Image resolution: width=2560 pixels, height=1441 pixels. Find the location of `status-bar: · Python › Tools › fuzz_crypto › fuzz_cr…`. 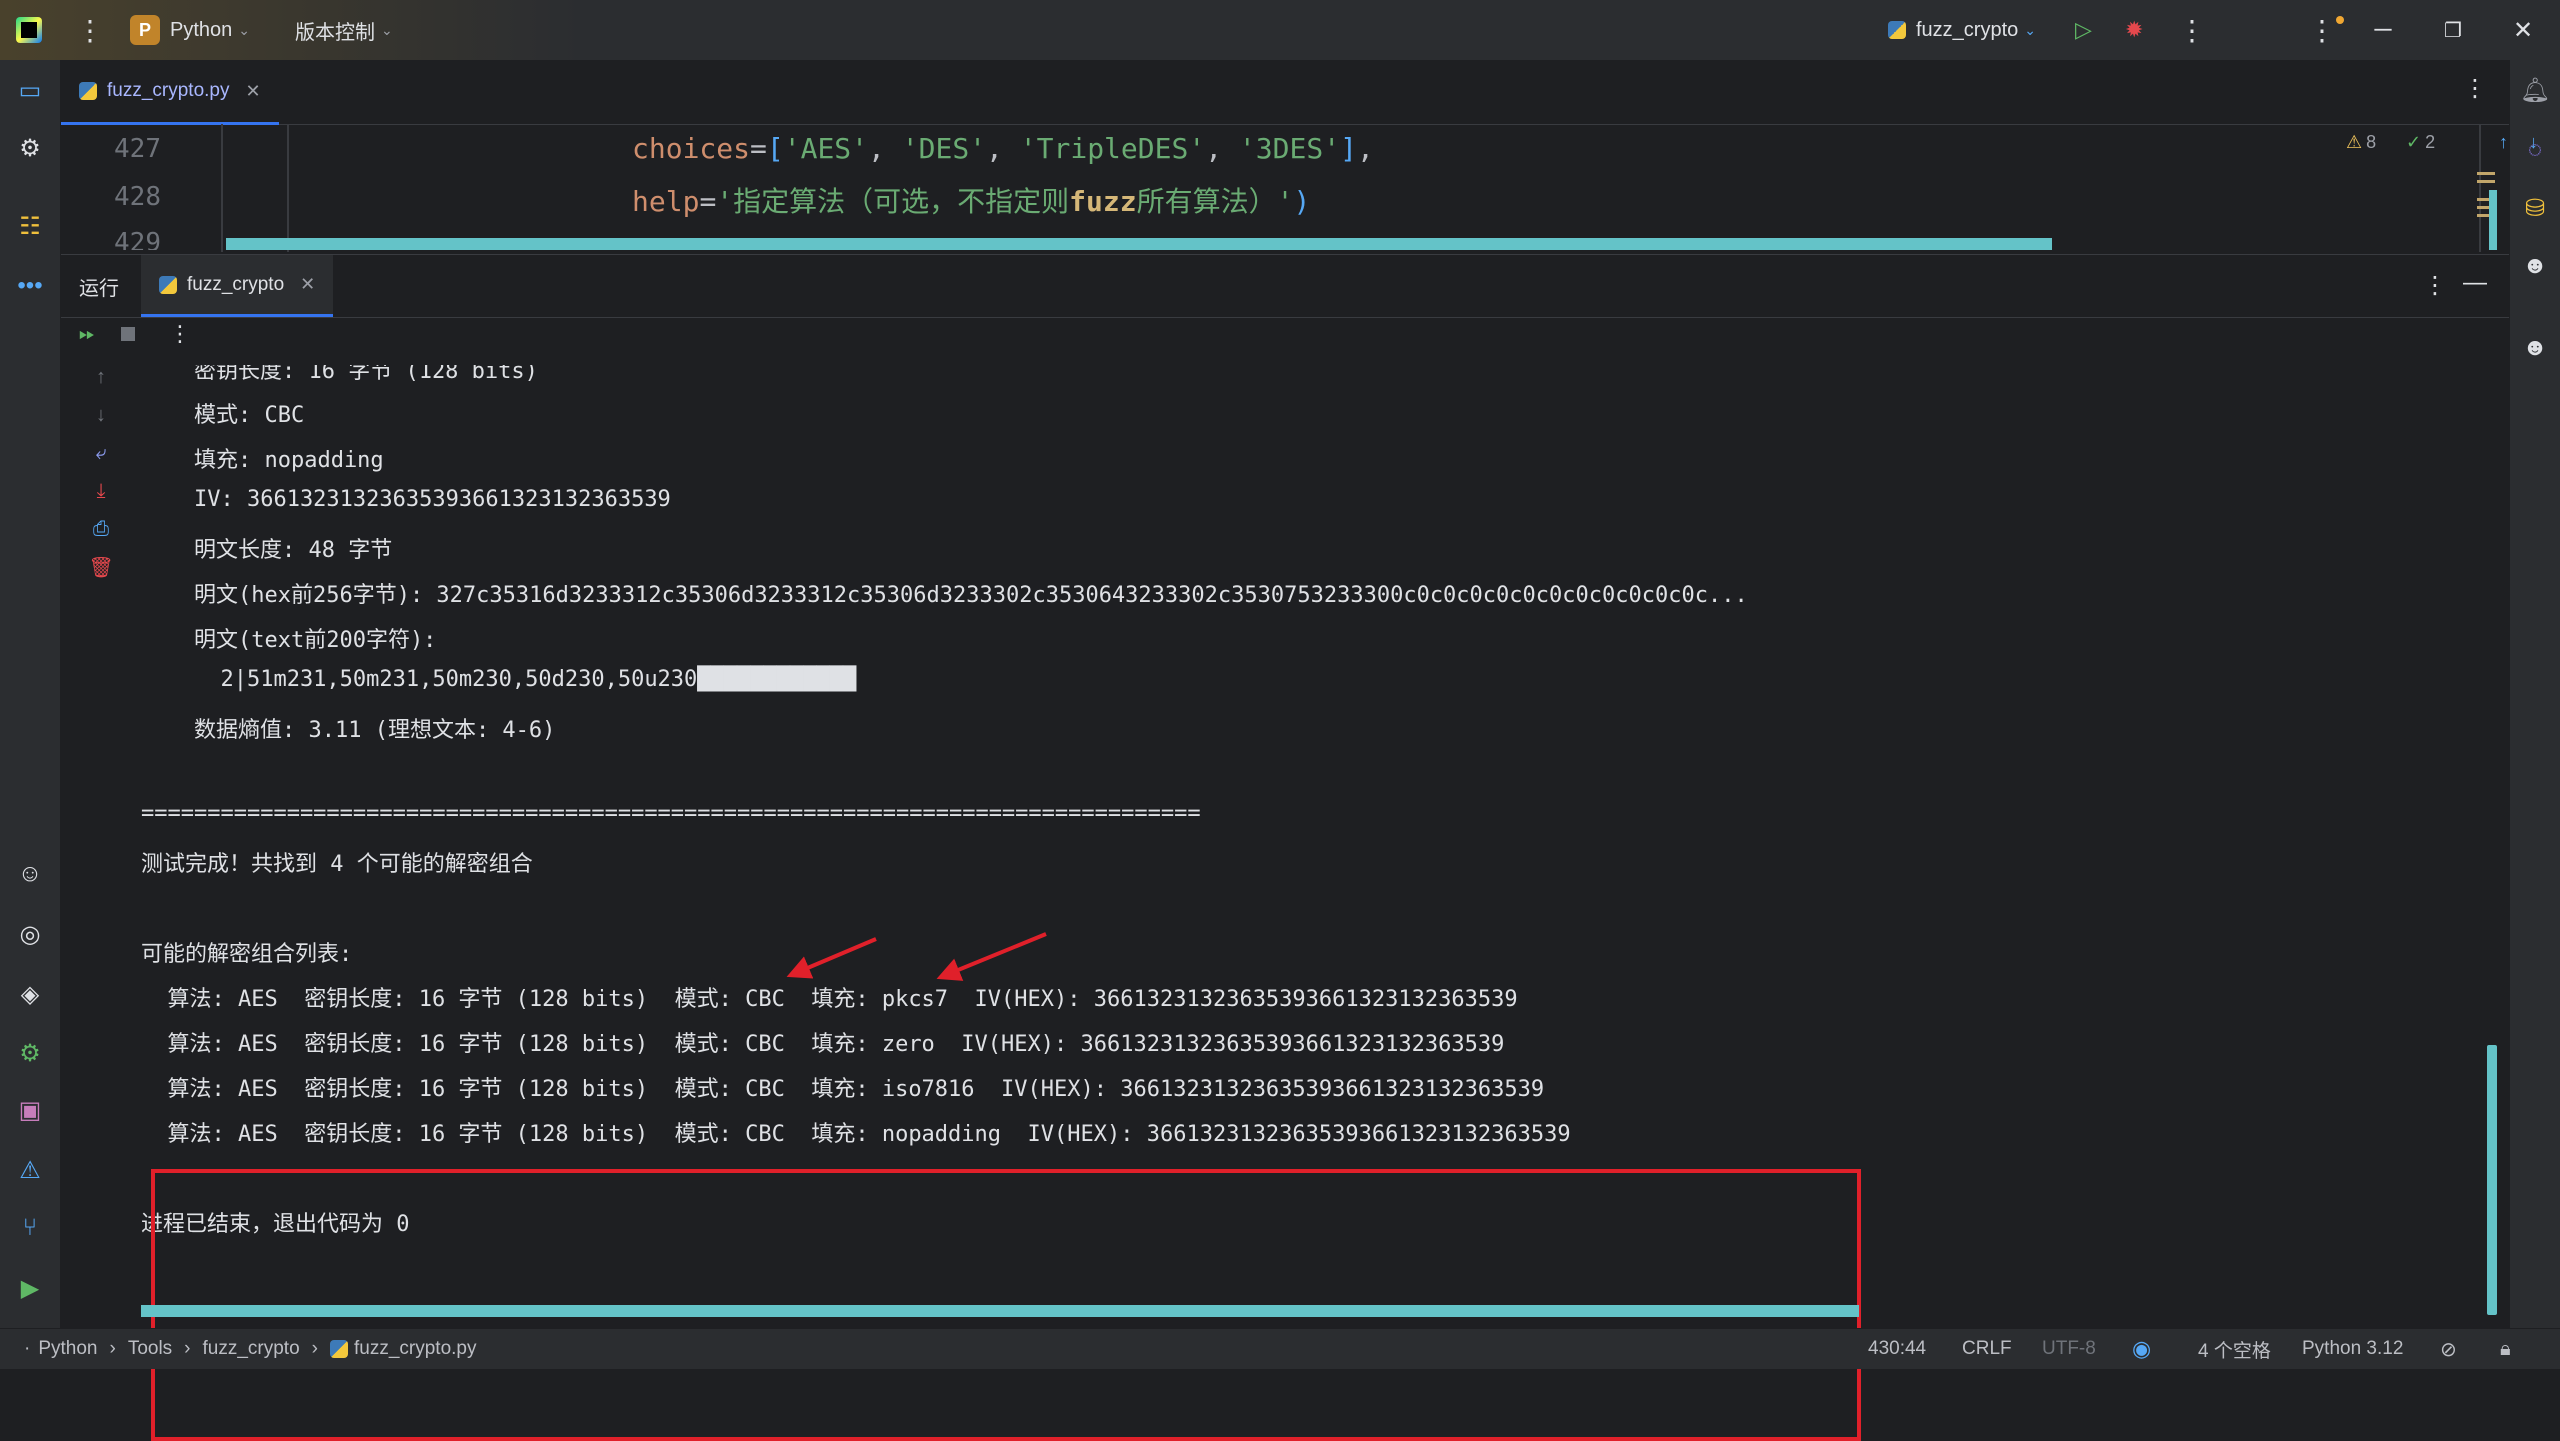

status-bar: · Python › Tools › fuzz_crypto › fuzz_cr… is located at coordinates (1280, 1348).